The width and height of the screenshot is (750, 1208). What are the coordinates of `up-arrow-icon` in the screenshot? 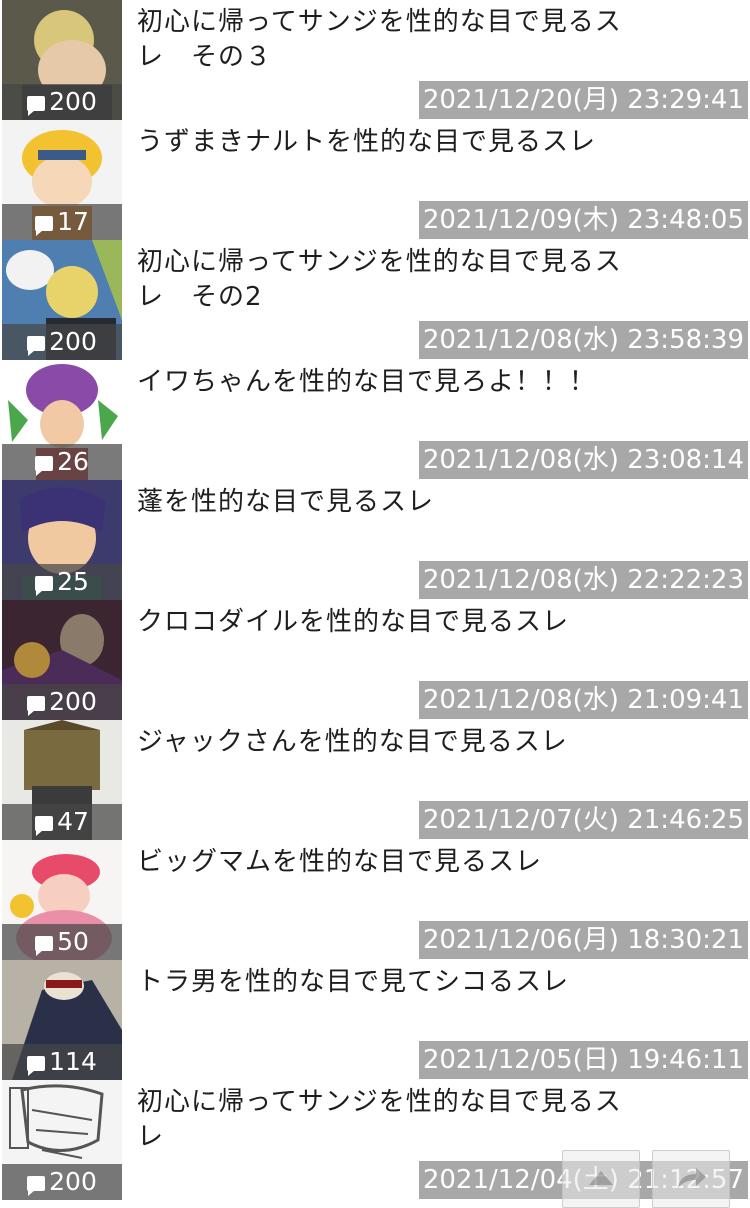 It's located at (601, 1178).